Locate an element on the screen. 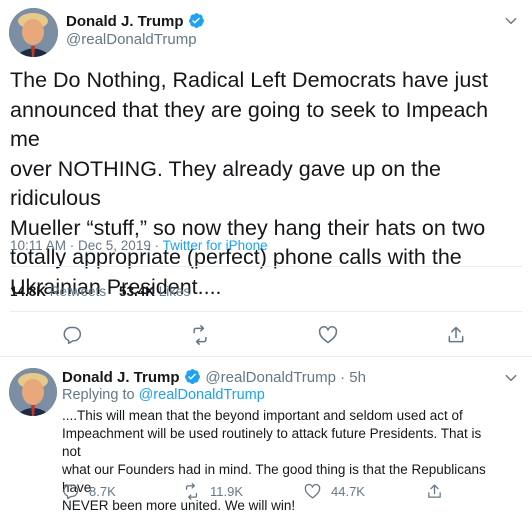 The height and width of the screenshot is (515, 532). replying-prefix: Replying to is located at coordinates (100, 395).